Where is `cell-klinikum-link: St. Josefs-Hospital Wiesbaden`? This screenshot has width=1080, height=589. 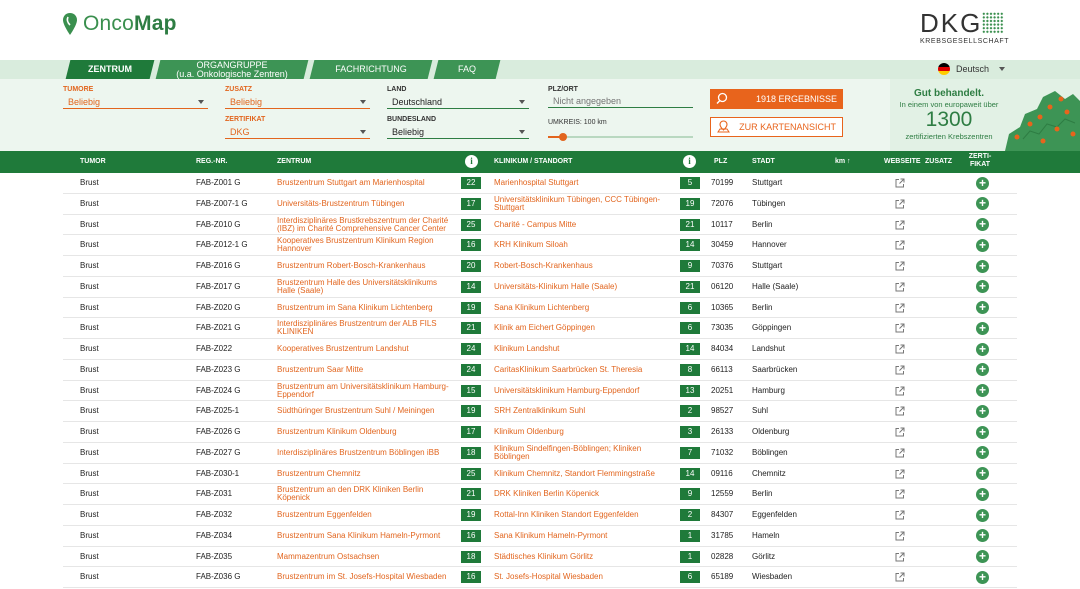 cell-klinikum-link: St. Josefs-Hospital Wiesbaden is located at coordinates (584, 577).